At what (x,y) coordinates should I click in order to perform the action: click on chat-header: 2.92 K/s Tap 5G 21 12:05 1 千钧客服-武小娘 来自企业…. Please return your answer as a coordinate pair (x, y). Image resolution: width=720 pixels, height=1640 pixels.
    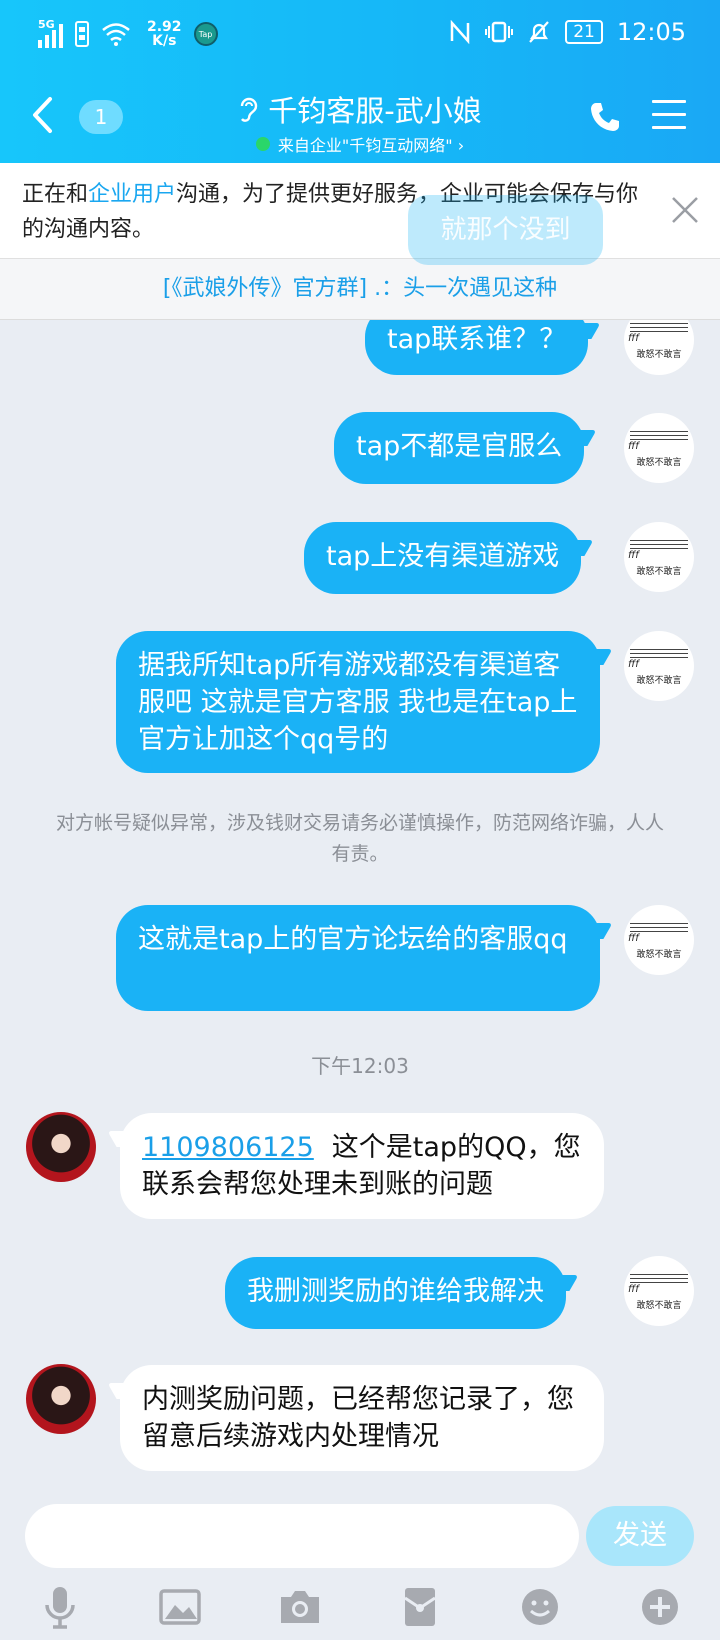
    Looking at the image, I should click on (360, 81).